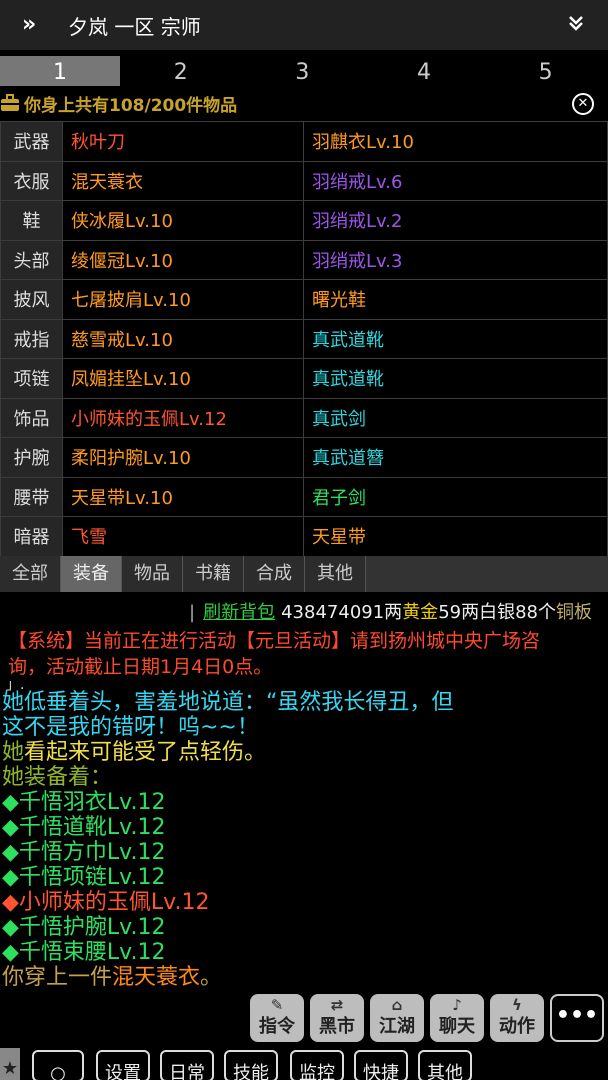  I want to click on tab-equipment: 装备, so click(91, 574).